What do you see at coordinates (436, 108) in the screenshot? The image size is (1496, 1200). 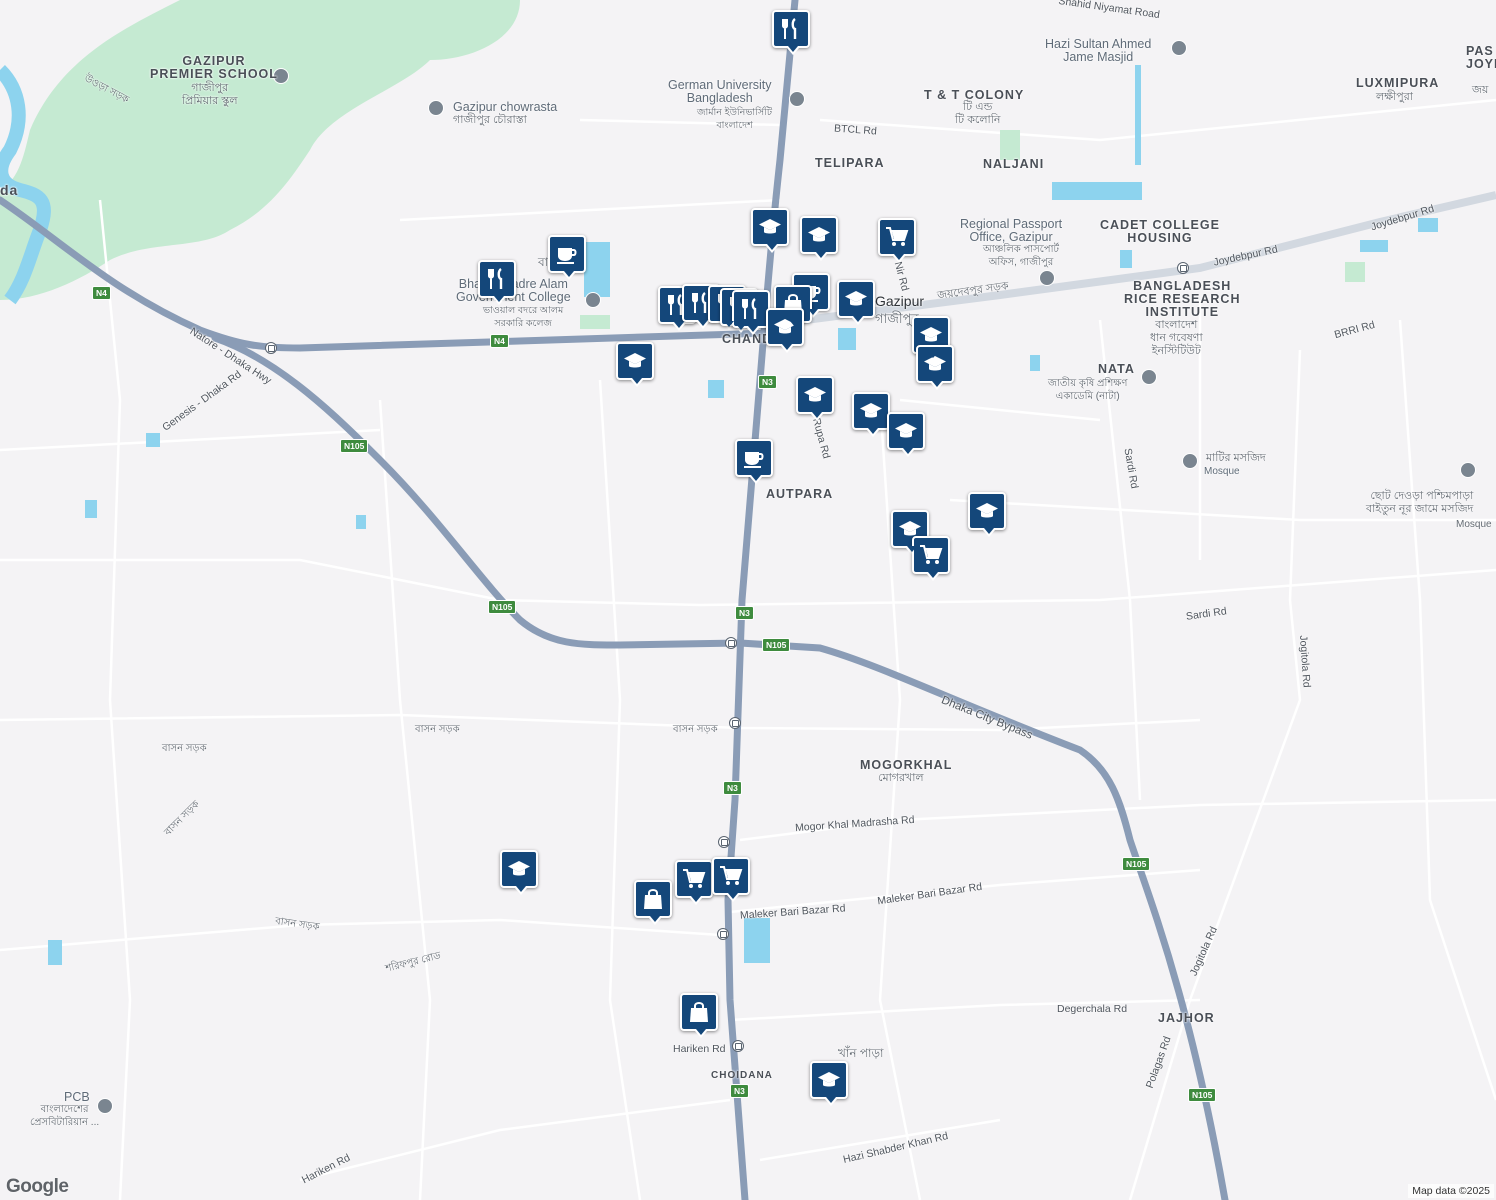 I see `school-poi-icon` at bounding box center [436, 108].